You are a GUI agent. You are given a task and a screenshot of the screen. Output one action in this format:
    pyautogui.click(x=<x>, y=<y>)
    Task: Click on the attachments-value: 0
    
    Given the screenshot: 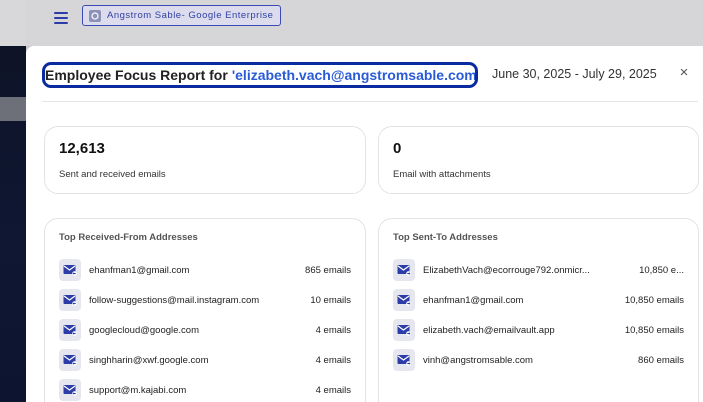 What is the action you would take?
    pyautogui.click(x=397, y=148)
    